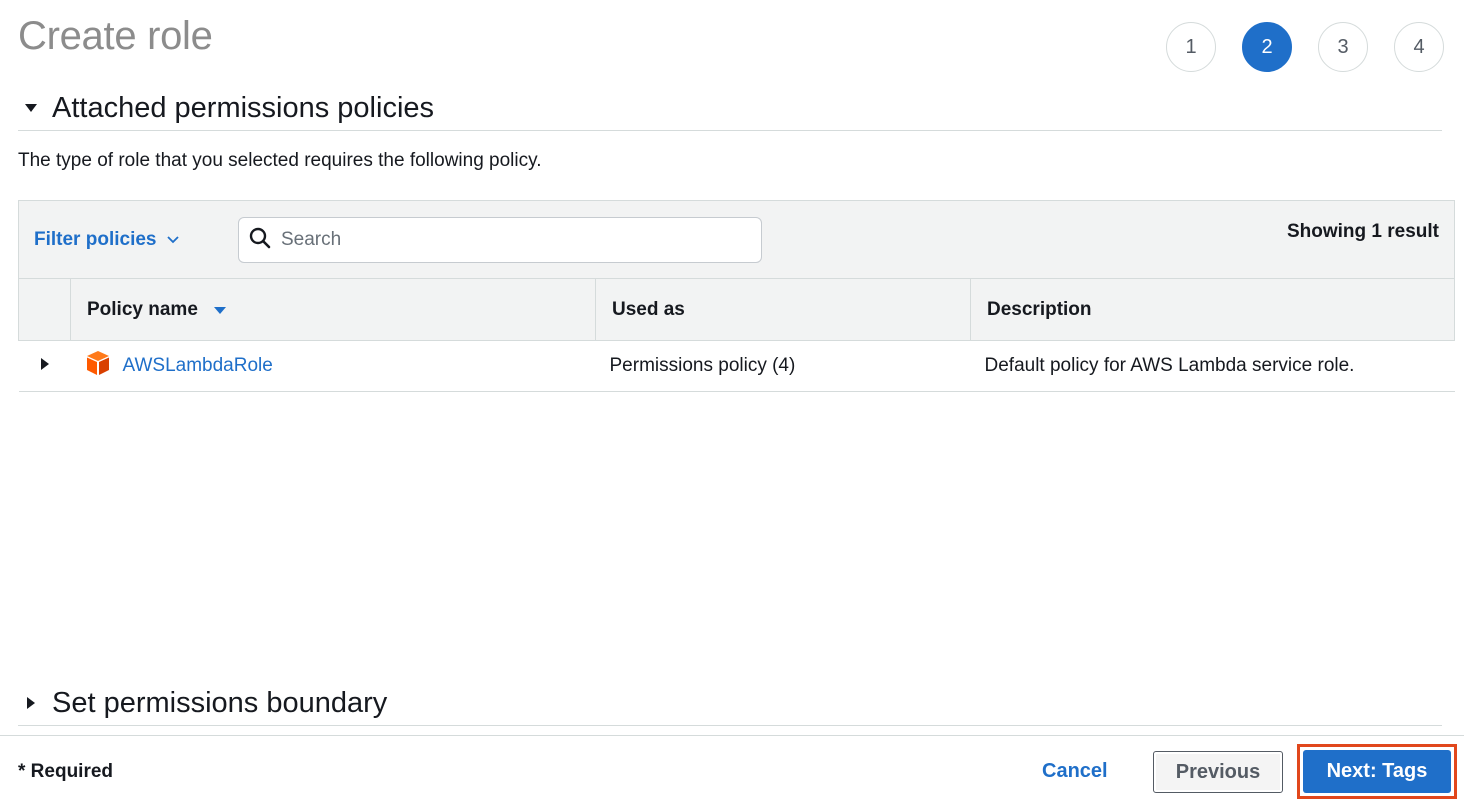 This screenshot has height=799, width=1464. Describe the element at coordinates (1343, 47) in the screenshot. I see `step-3: 3` at that location.